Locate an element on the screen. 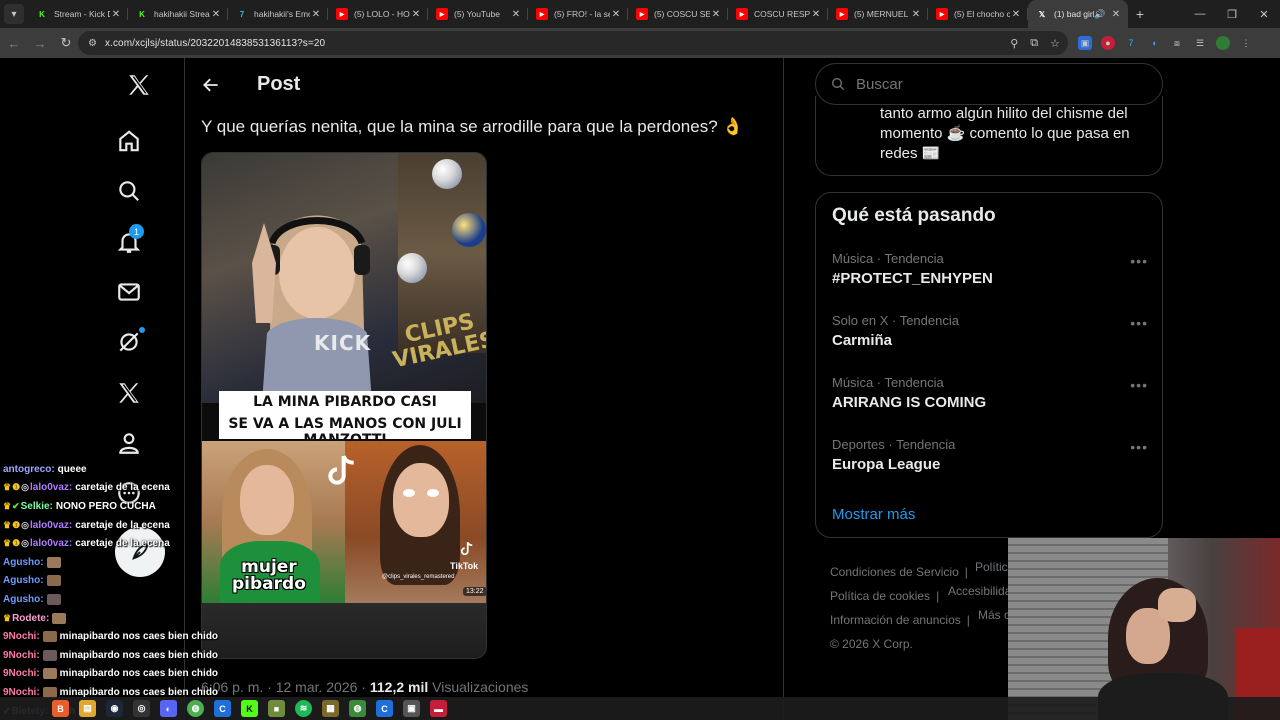  trend-item: Solo en X · Tendencia Carmiña ••• is located at coordinates (990, 338).